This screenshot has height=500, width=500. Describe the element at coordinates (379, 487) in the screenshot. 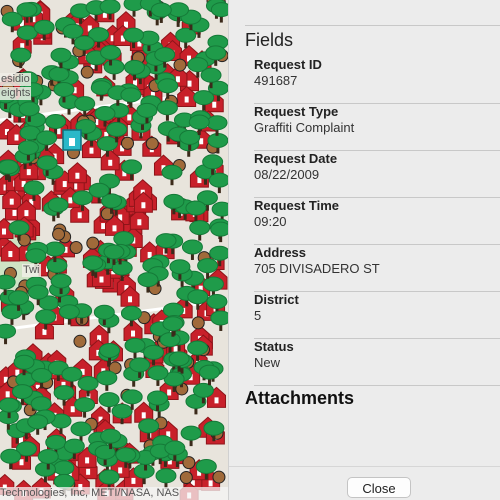

I see `close-button: Close` at that location.